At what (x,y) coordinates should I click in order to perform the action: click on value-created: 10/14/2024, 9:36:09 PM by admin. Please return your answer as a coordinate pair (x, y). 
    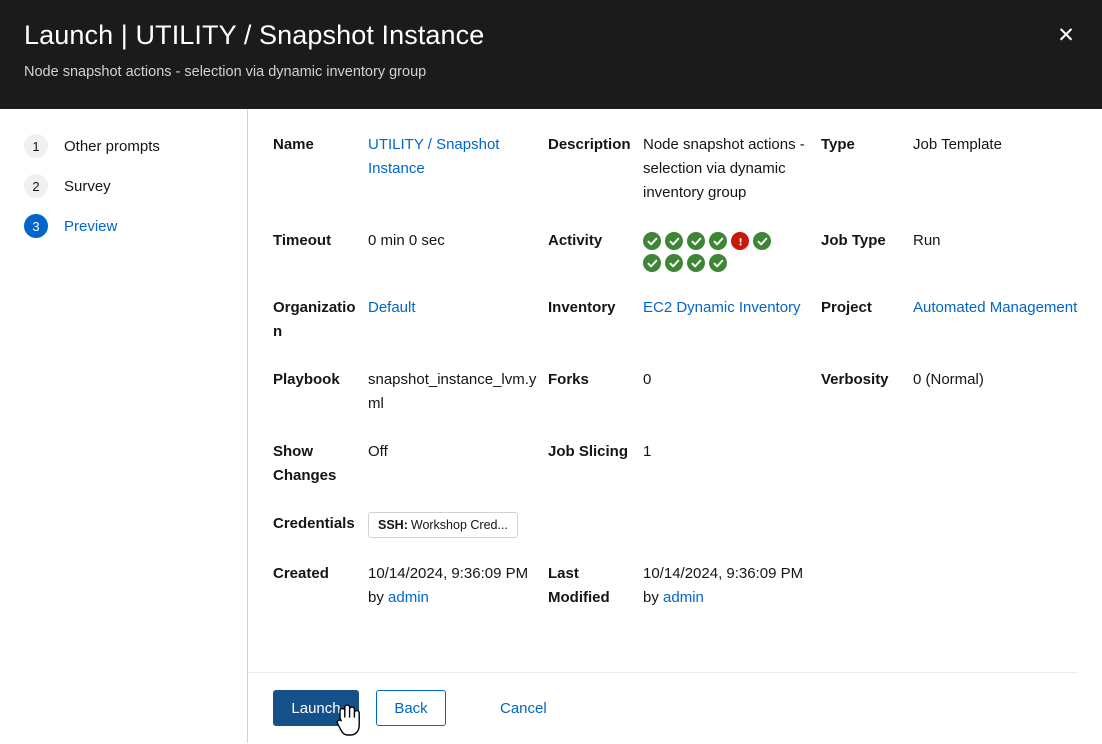
    Looking at the image, I should click on (458, 586).